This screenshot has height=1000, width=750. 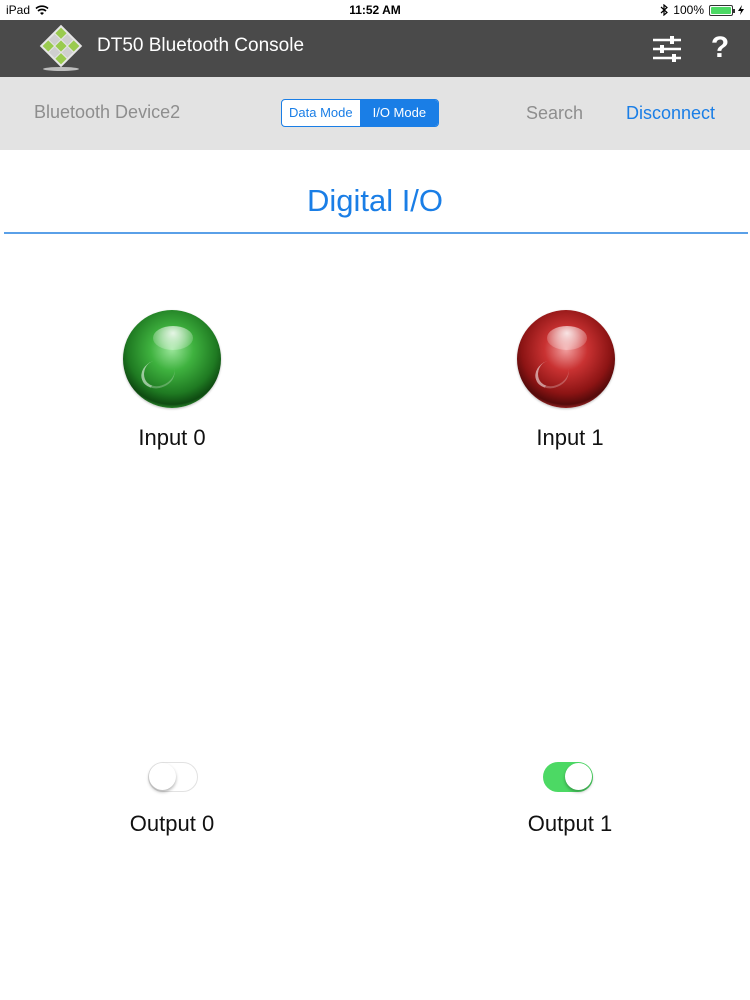 What do you see at coordinates (554, 113) in the screenshot?
I see `search-button: Search` at bounding box center [554, 113].